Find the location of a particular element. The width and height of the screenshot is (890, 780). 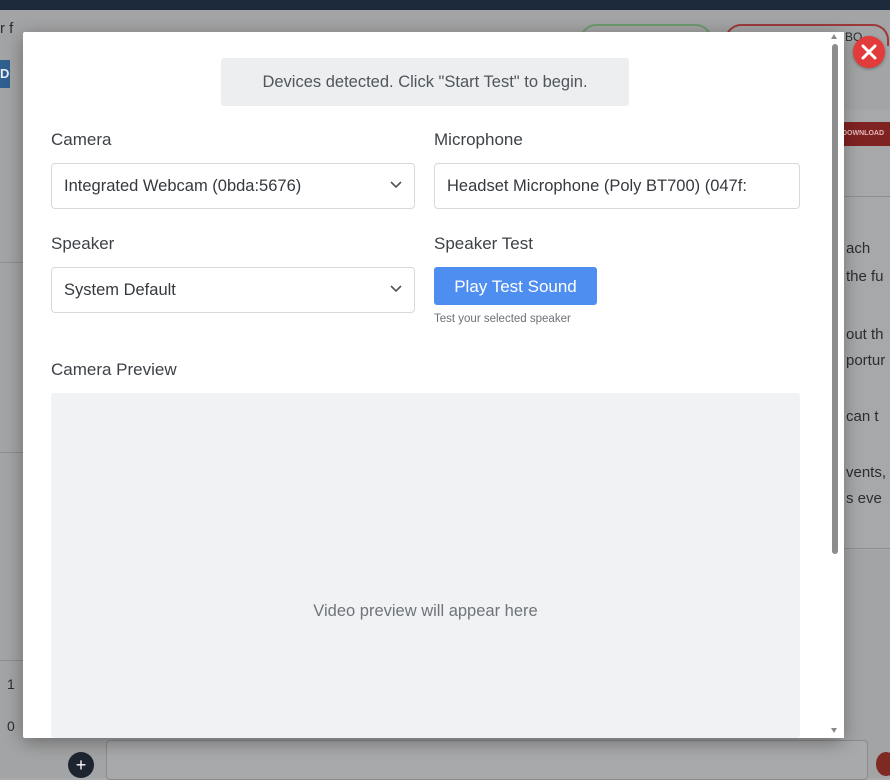

speaker-select-value: System Default is located at coordinates (120, 290).